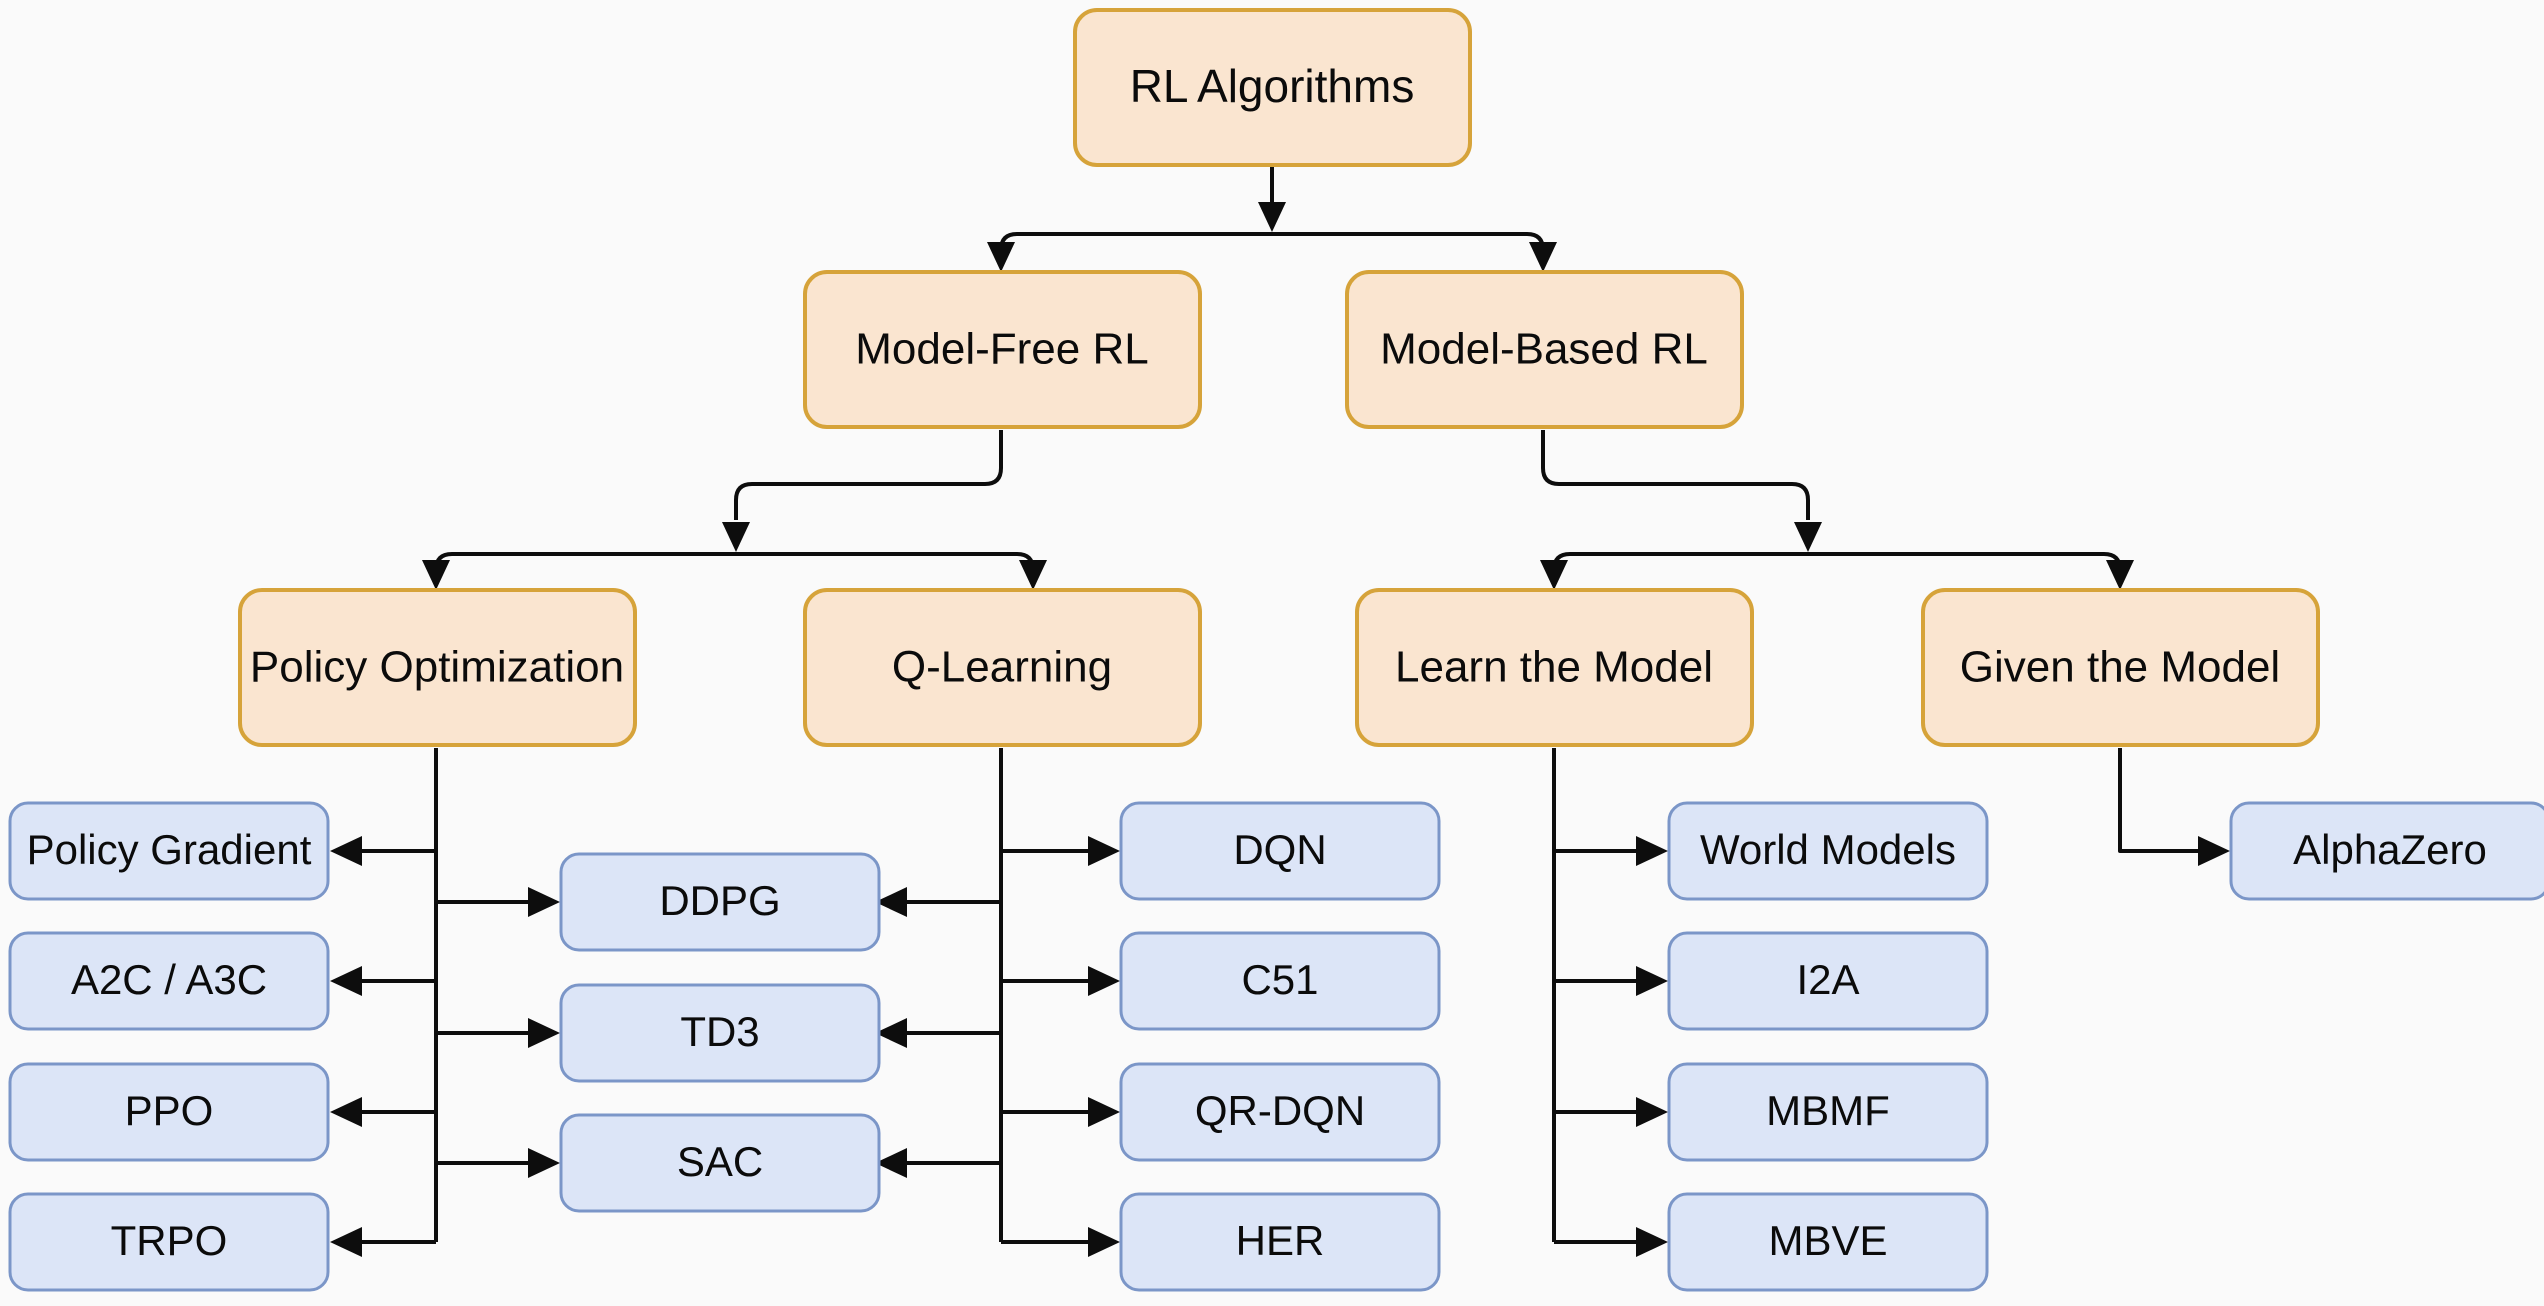 Image resolution: width=2544 pixels, height=1306 pixels. I want to click on node-c51: C51, so click(1280, 981).